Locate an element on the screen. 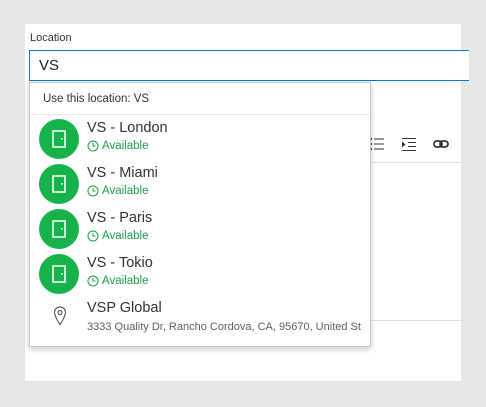  room-name: VS - Paris is located at coordinates (120, 218).